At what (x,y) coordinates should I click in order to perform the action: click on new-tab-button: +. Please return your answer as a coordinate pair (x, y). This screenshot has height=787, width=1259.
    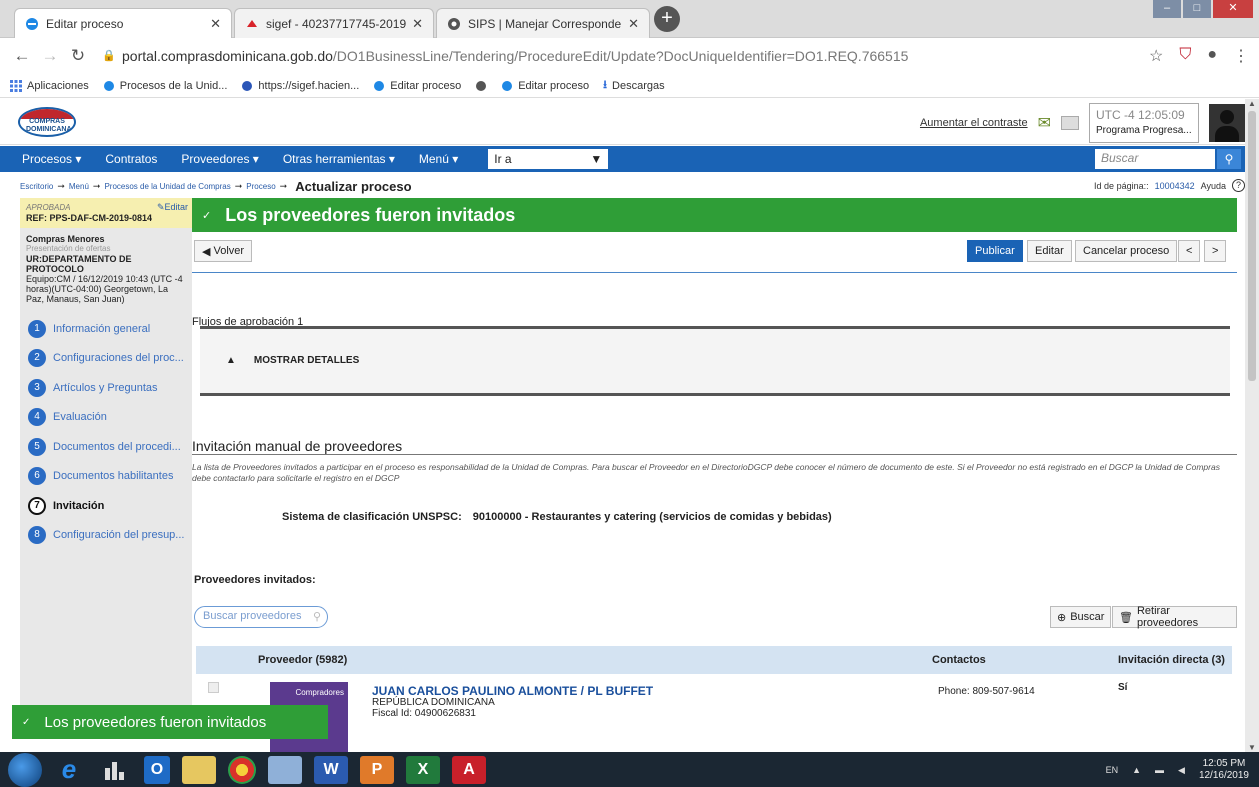
    Looking at the image, I should click on (667, 19).